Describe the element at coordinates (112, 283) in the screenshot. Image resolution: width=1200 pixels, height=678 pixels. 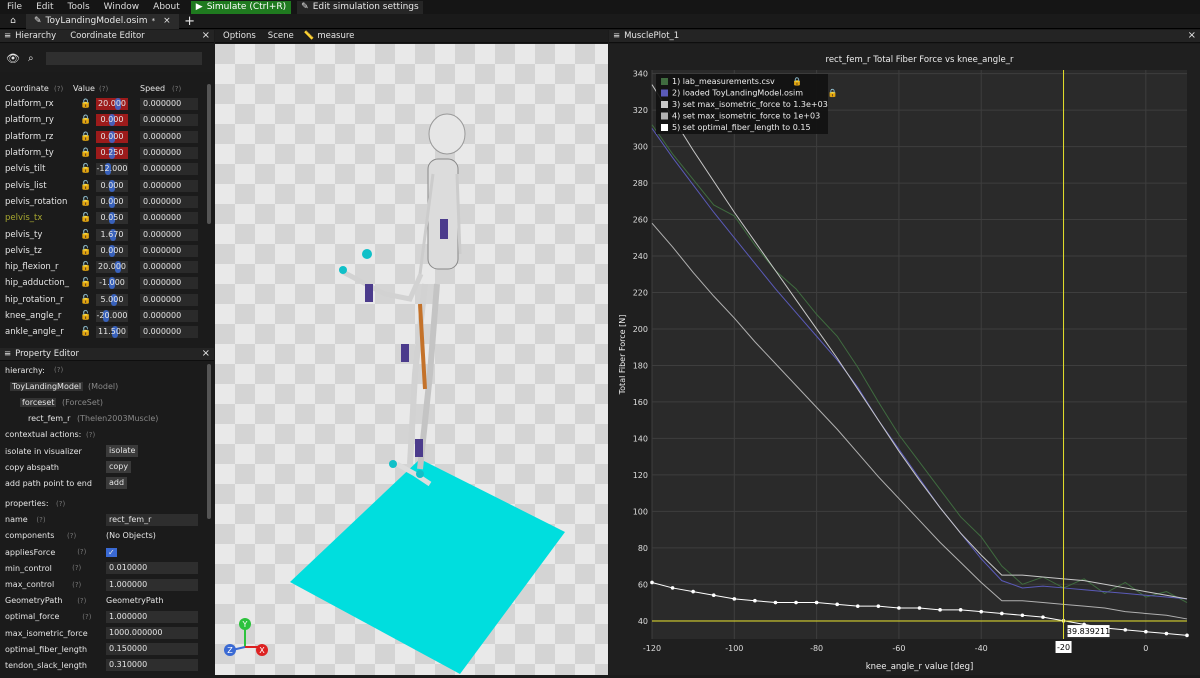
I see `coord-value-slider: -1.000` at that location.